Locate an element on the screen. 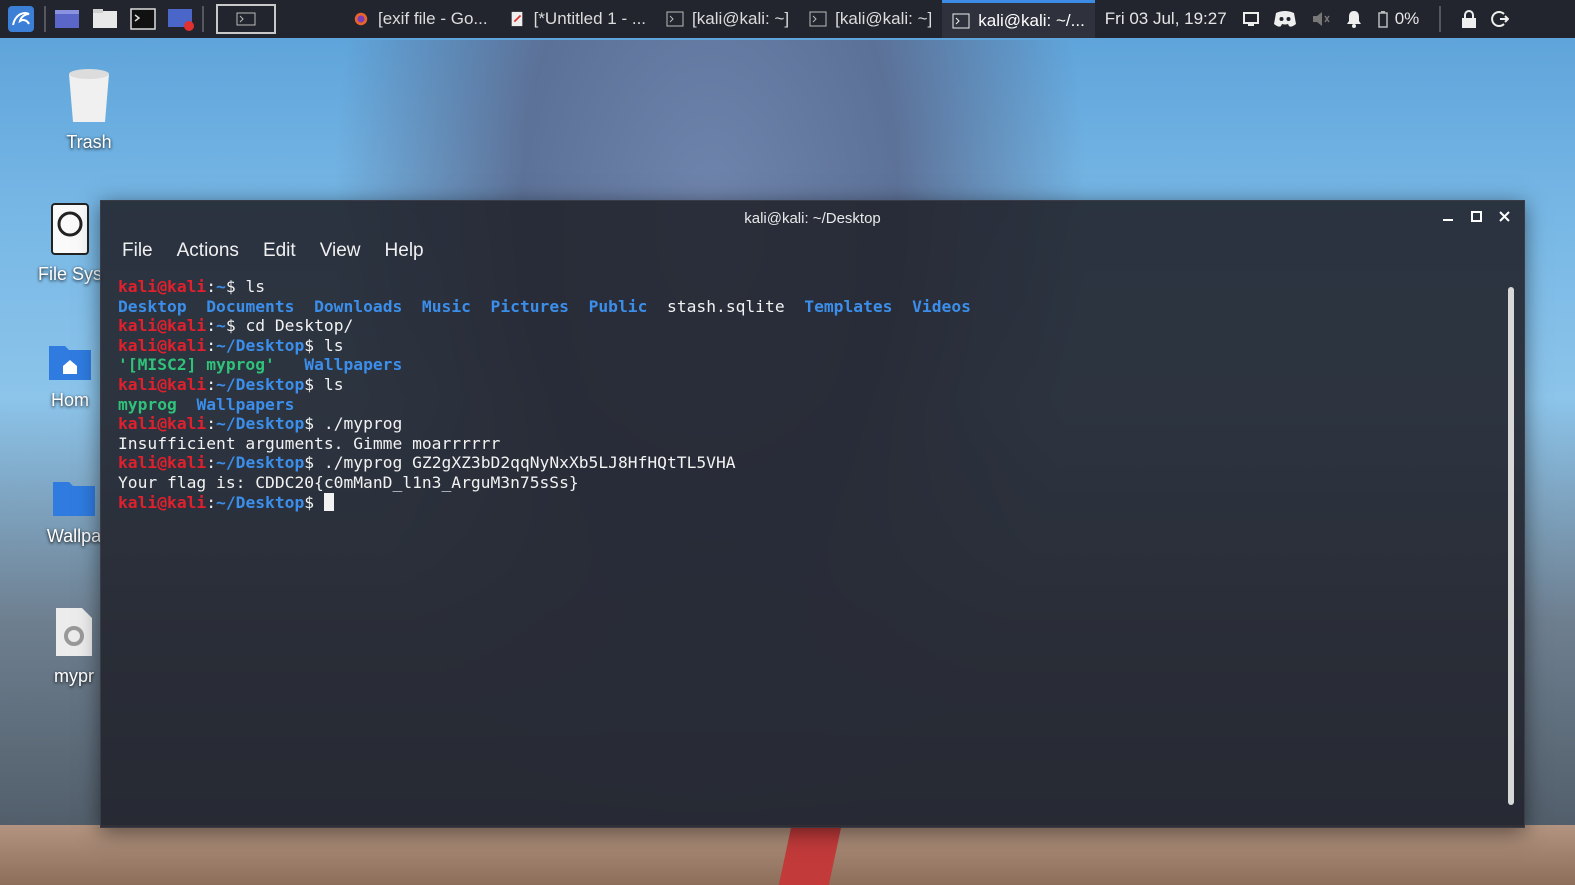  trash-icon is located at coordinates (89, 95).